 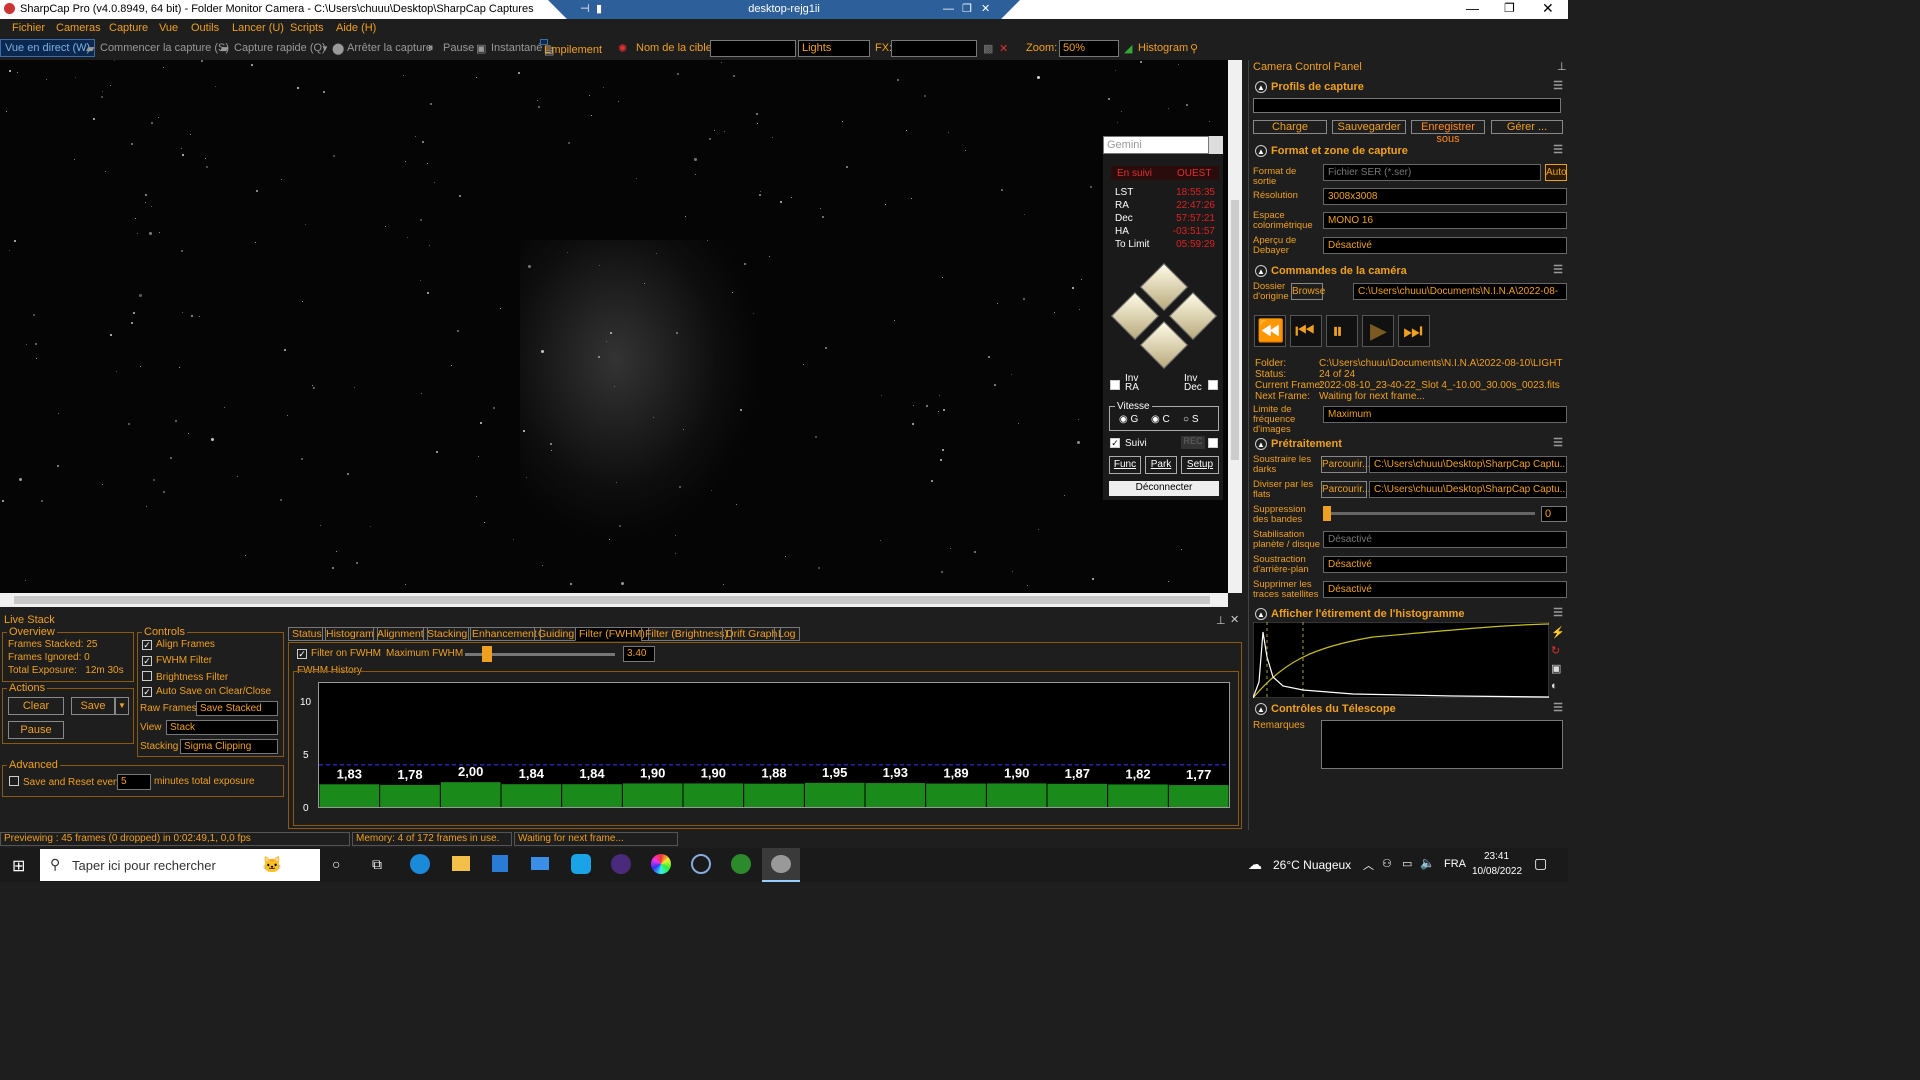 I want to click on minimize-icon: —, so click(x=1472, y=8).